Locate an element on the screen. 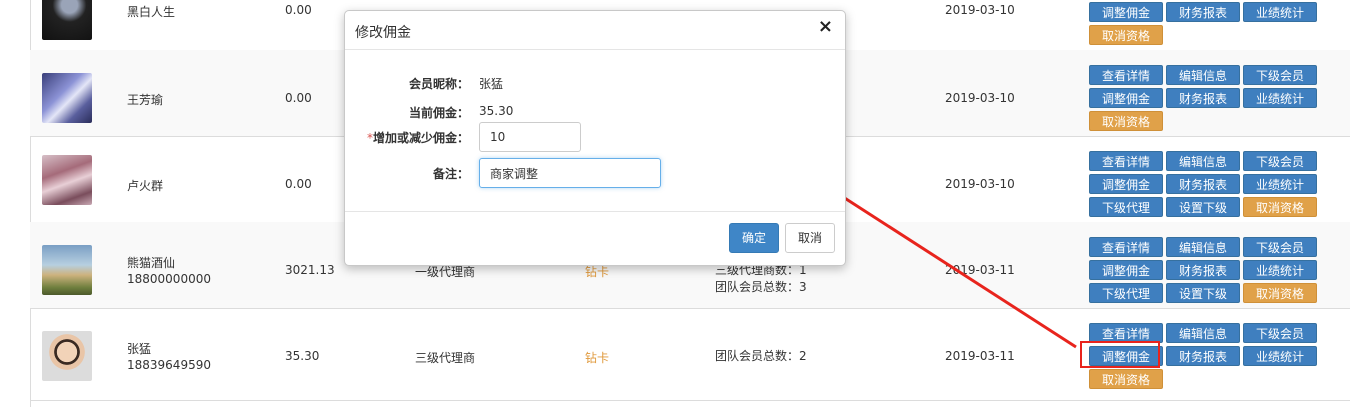 The image size is (1350, 407). close-icon: × is located at coordinates (825, 26).